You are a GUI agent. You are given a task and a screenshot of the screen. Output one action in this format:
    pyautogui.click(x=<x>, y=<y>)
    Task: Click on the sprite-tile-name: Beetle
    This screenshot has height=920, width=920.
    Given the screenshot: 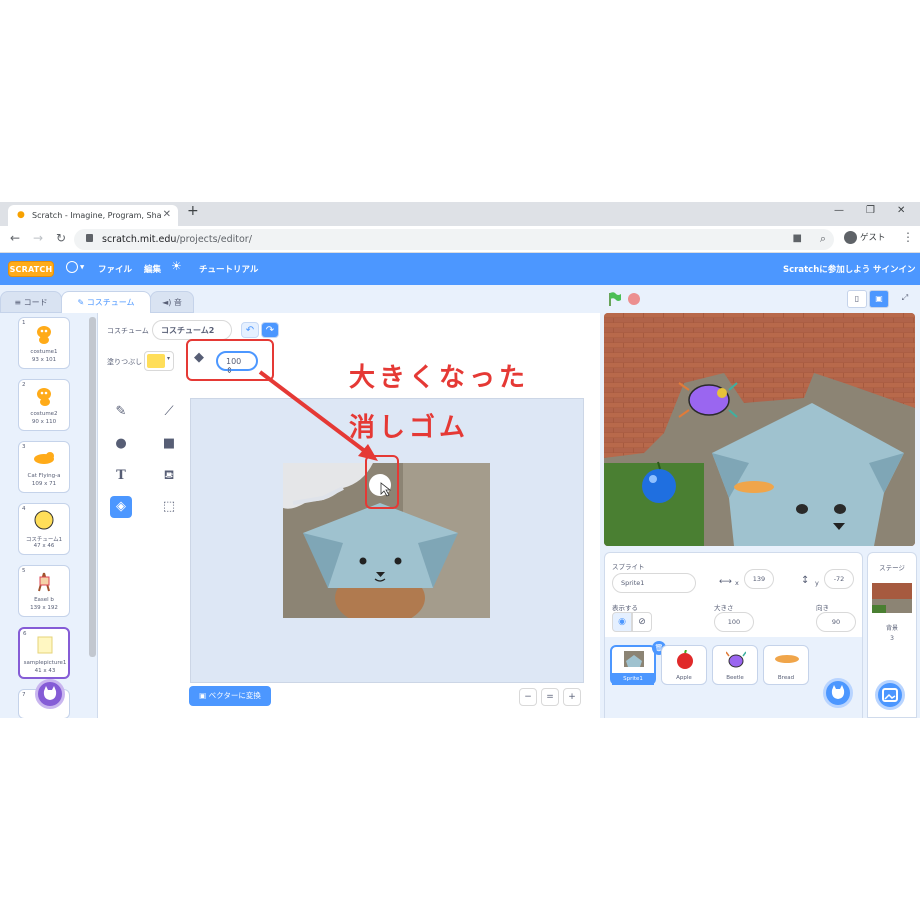 What is the action you would take?
    pyautogui.click(x=735, y=678)
    